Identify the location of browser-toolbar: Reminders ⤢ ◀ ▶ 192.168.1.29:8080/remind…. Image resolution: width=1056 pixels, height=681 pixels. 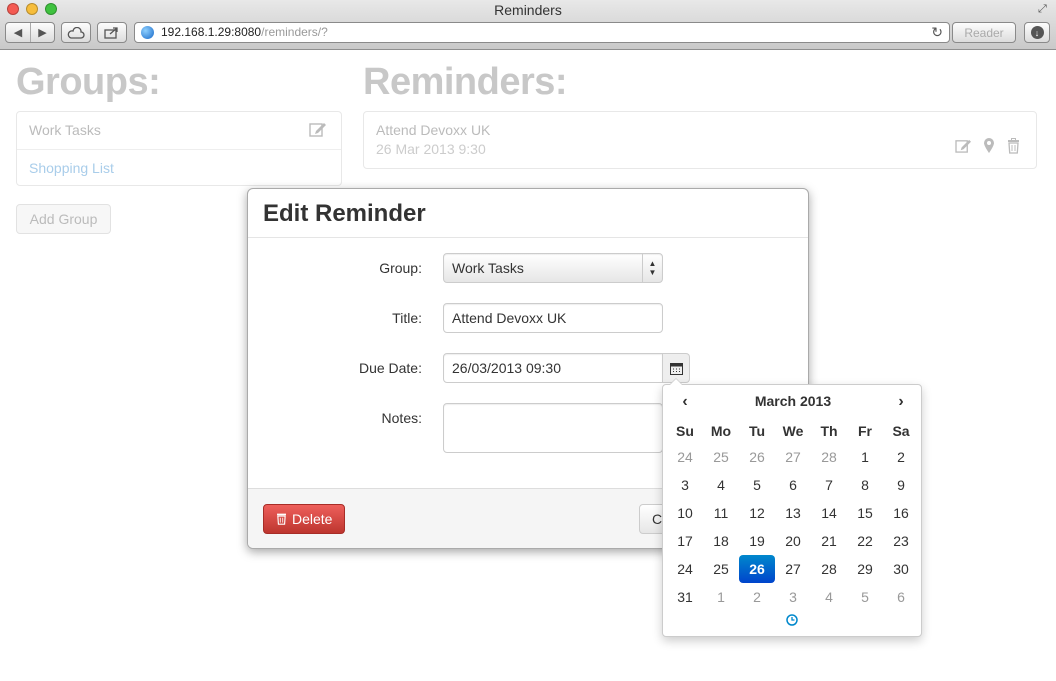
(528, 25).